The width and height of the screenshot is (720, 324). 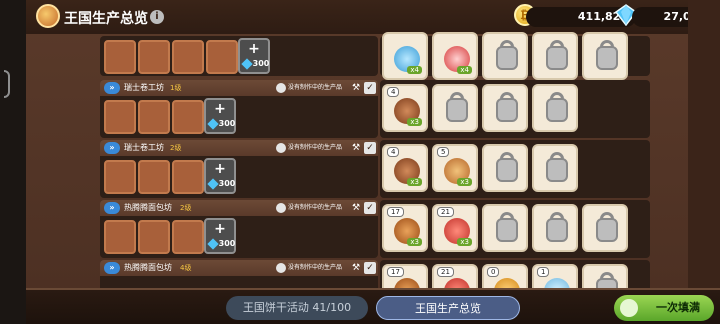 What do you see at coordinates (664, 308) in the screenshot?
I see `fill-all-button: 一次填满` at bounding box center [664, 308].